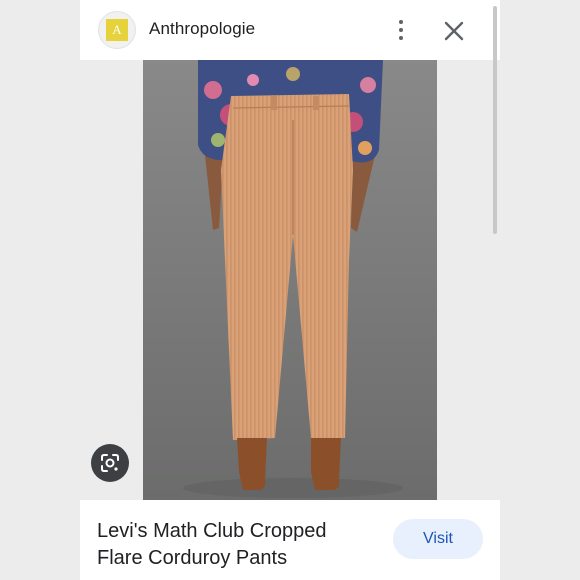 This screenshot has width=580, height=580. I want to click on site-logo-letter: A, so click(117, 30).